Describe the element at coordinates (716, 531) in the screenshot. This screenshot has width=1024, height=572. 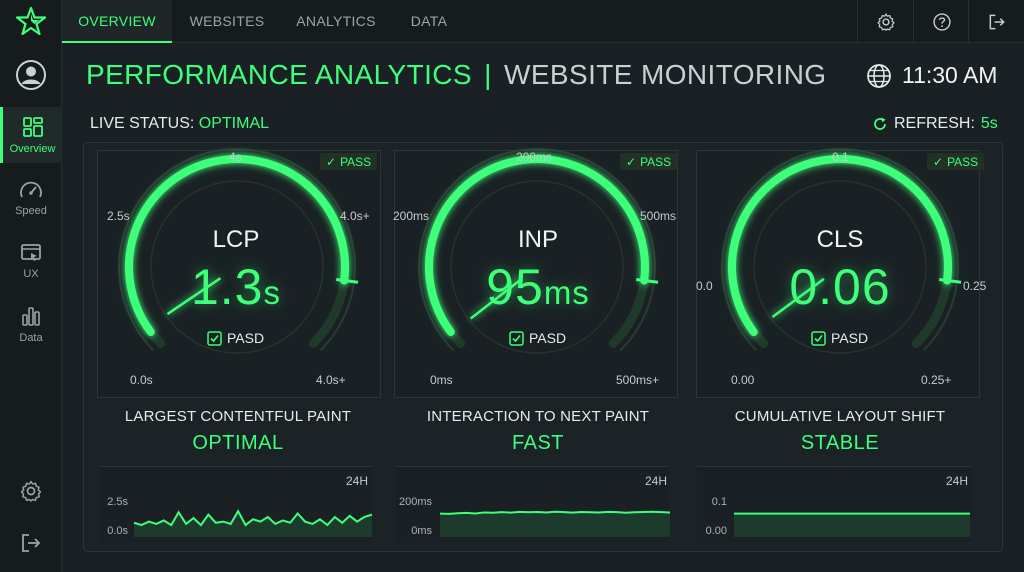
I see `sparkline-y-low: 0.00` at that location.